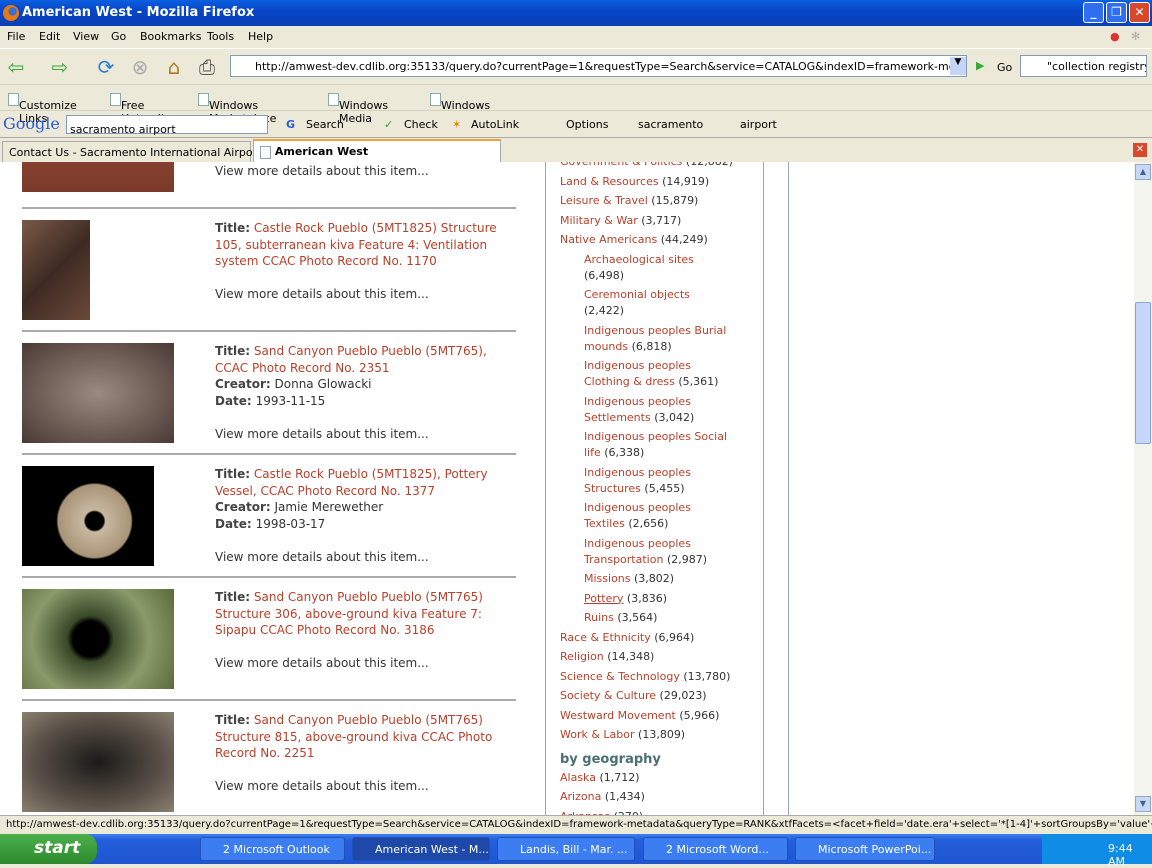 This screenshot has width=1152, height=868. Describe the element at coordinates (639, 259) in the screenshot. I see `facet-link: Archaeological sites` at that location.